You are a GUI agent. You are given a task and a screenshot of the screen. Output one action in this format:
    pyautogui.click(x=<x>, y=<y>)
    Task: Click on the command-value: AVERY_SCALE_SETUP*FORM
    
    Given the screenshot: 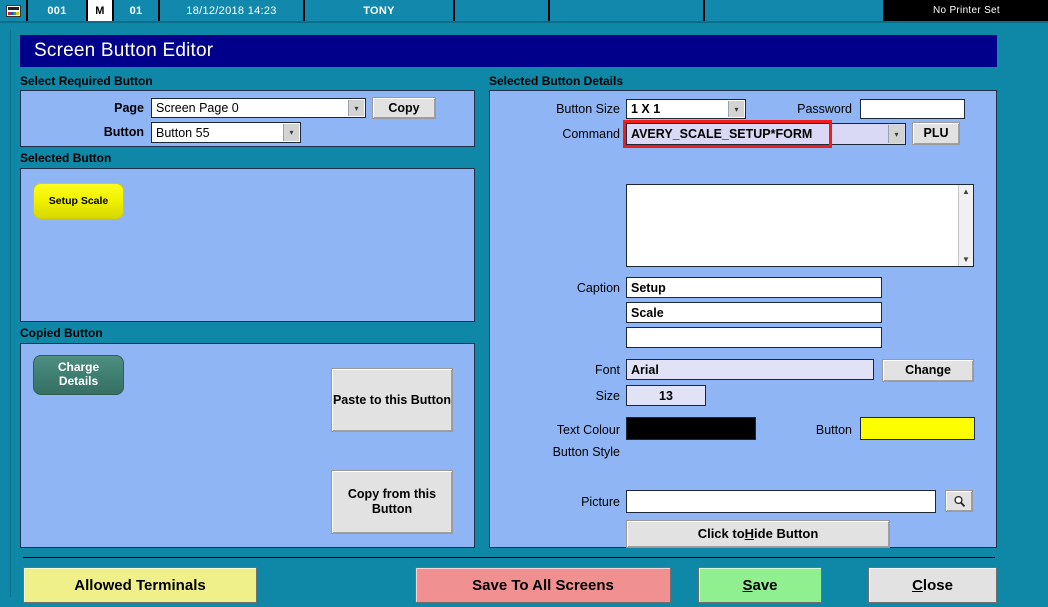 What is the action you would take?
    pyautogui.click(x=722, y=134)
    